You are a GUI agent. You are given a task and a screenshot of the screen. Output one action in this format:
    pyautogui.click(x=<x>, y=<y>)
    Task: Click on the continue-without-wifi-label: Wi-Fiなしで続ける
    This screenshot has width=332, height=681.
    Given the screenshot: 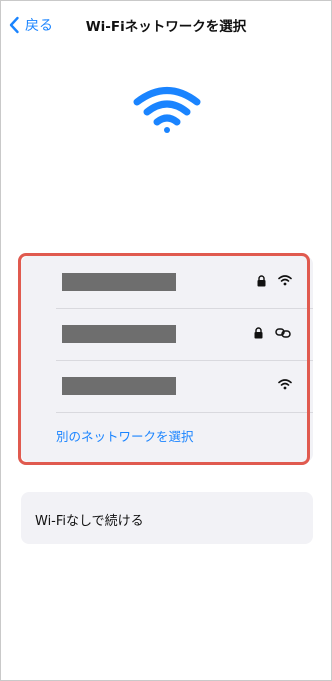 What is the action you would take?
    pyautogui.click(x=89, y=521)
    